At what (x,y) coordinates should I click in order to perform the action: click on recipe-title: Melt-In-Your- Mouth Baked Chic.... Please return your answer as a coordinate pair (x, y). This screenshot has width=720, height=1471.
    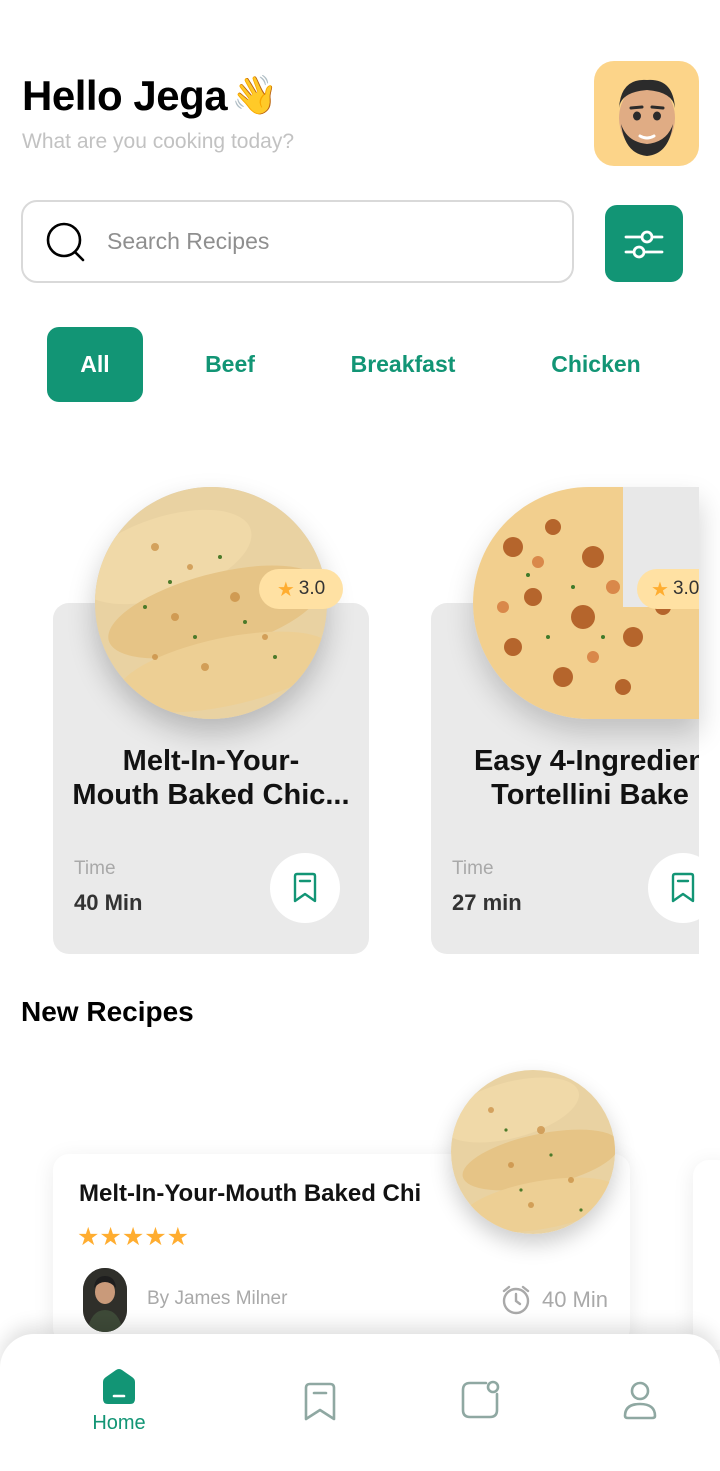
    Looking at the image, I should click on (211, 778).